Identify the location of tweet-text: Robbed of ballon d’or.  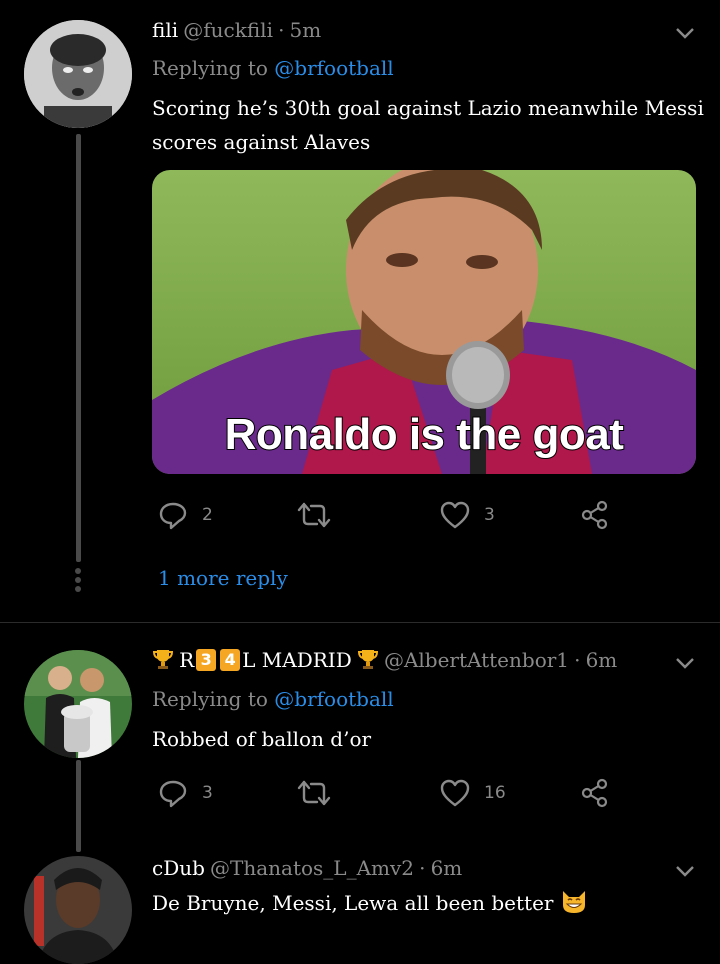
(262, 739).